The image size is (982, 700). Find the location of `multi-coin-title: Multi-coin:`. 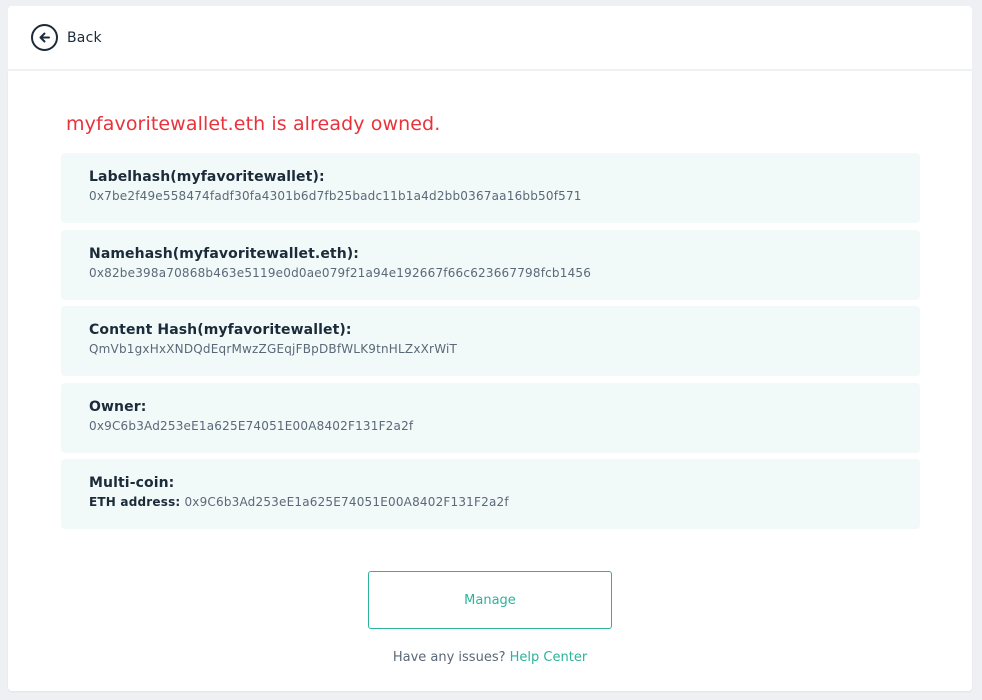

multi-coin-title: Multi-coin: is located at coordinates (132, 483).